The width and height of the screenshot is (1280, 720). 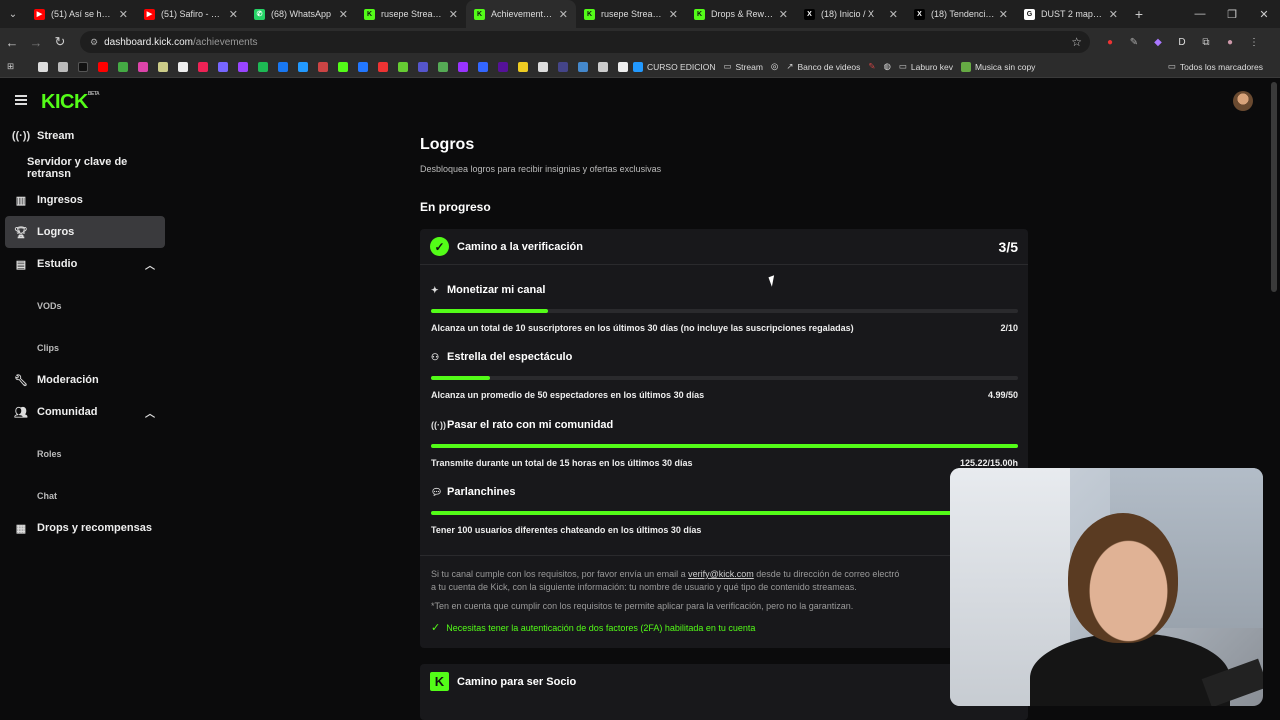 What do you see at coordinates (1243, 101) in the screenshot?
I see `user-avatar` at bounding box center [1243, 101].